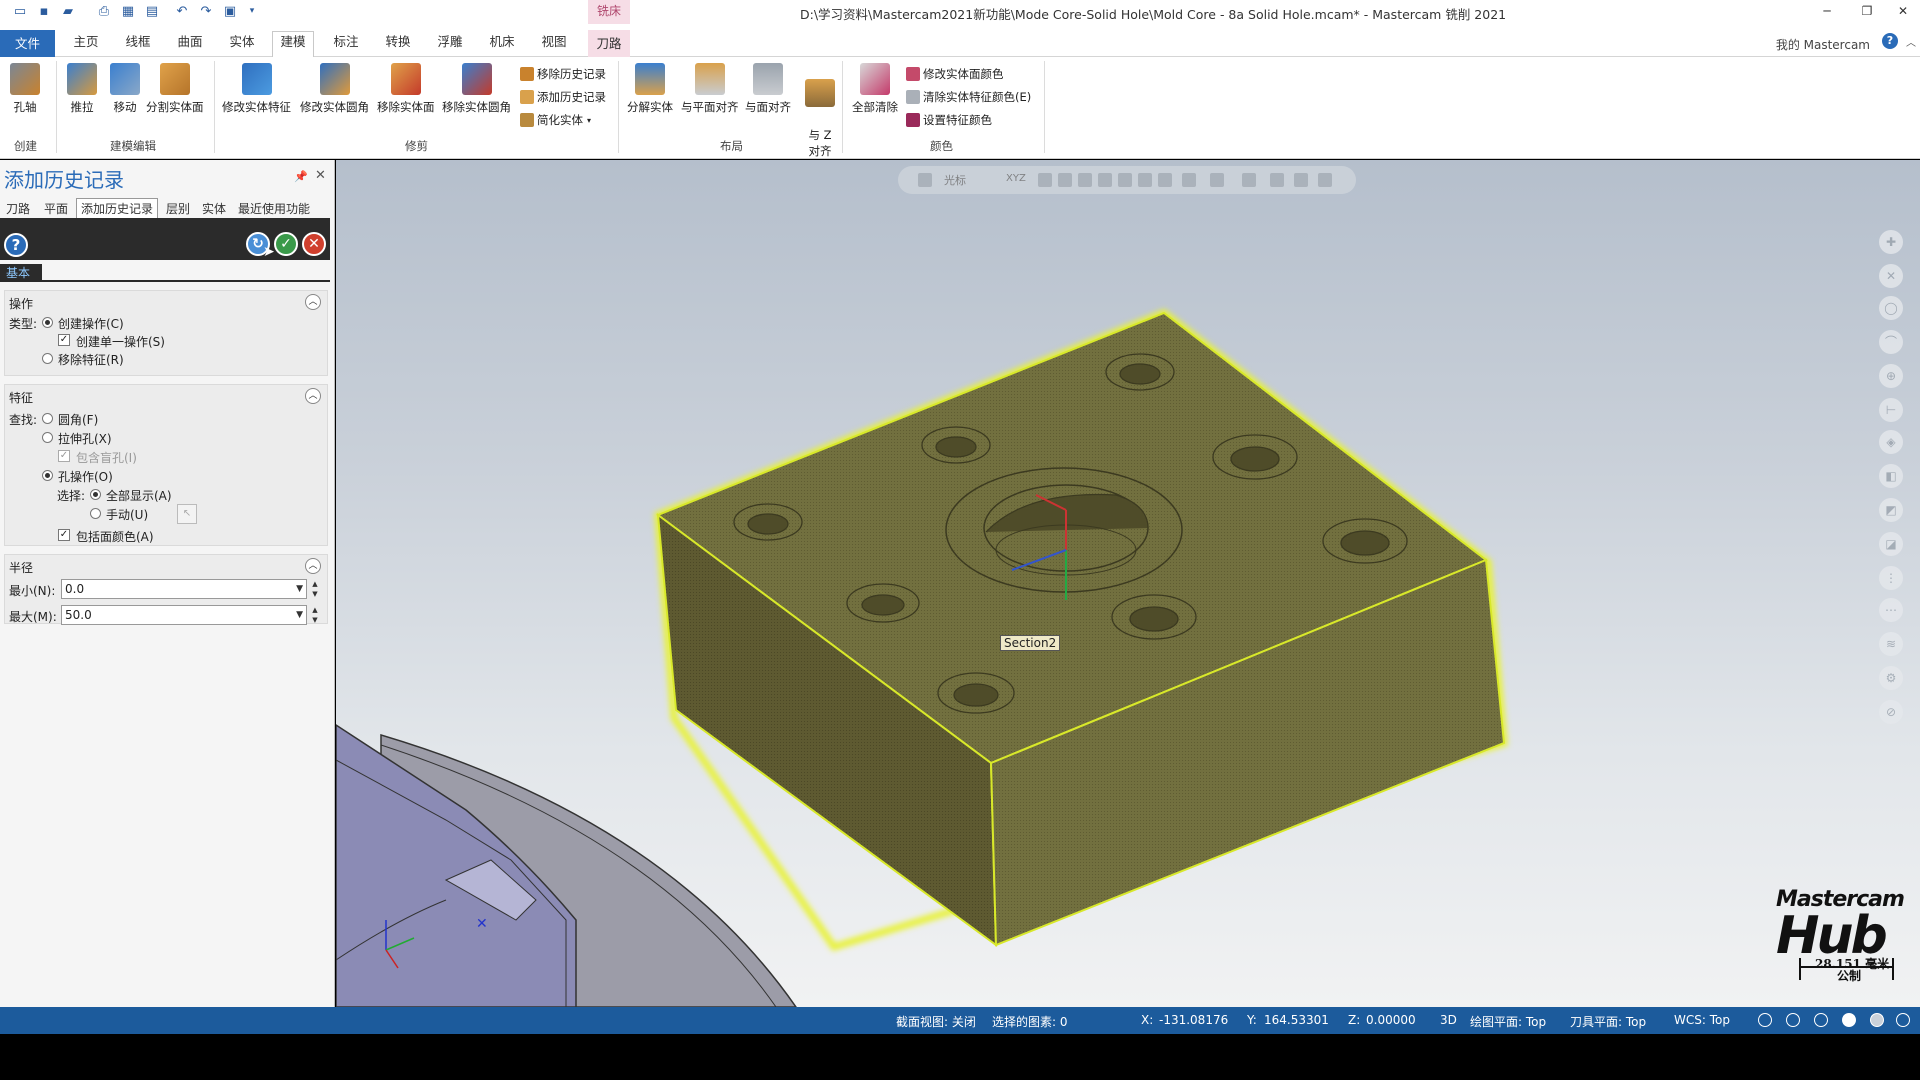 The height and width of the screenshot is (1080, 1920). I want to click on mode-3d-toggle: 3D, so click(1448, 1020).